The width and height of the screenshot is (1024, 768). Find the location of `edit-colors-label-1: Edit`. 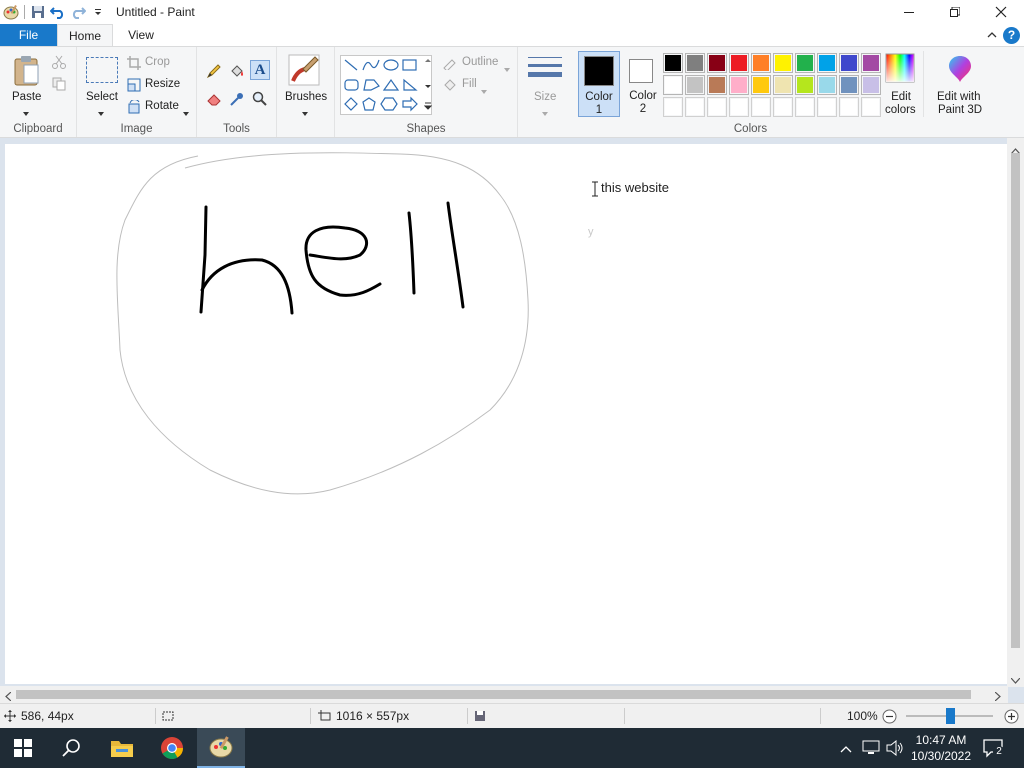

edit-colors-label-1: Edit is located at coordinates (901, 97).